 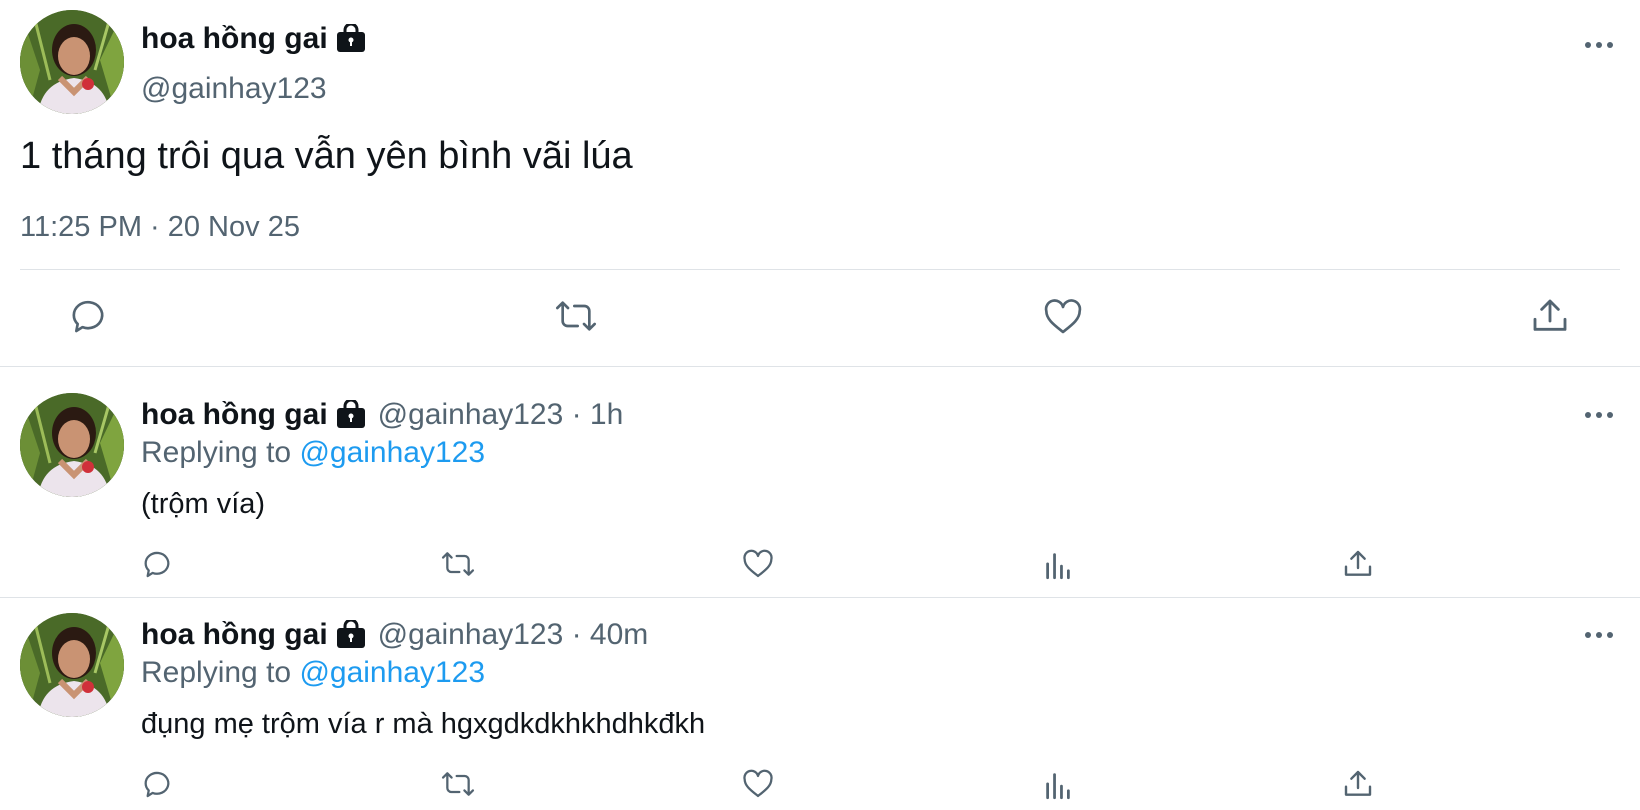 I want to click on reply-header: hoa hồng gai @gainhay123 · 1h, so click(x=382, y=415).